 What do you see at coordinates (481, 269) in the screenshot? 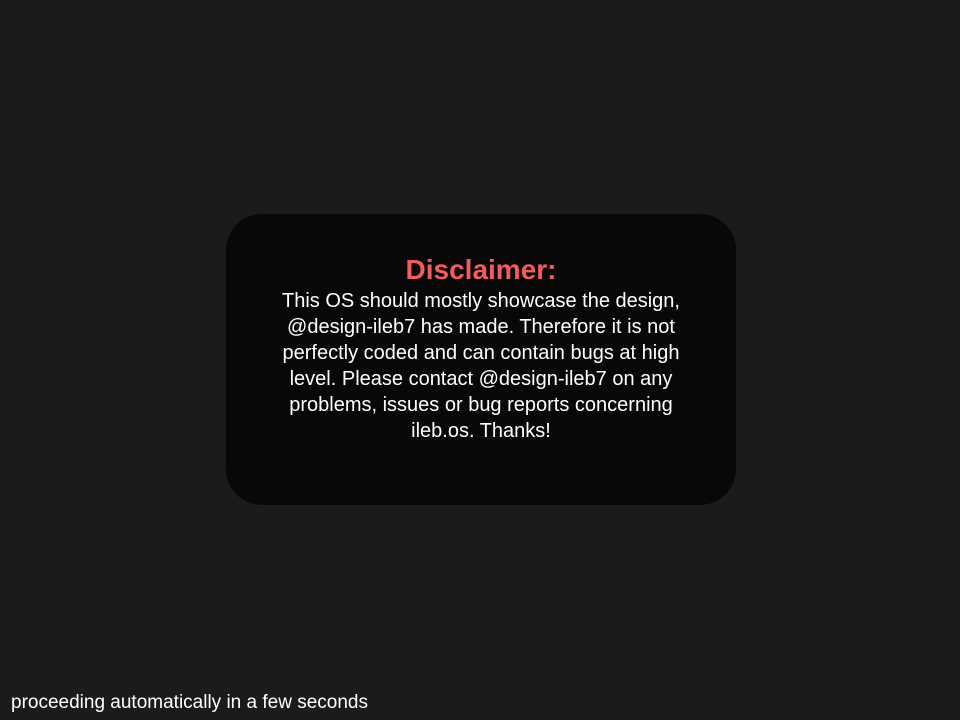
I see `disclaimer-title: Disclaimer:` at bounding box center [481, 269].